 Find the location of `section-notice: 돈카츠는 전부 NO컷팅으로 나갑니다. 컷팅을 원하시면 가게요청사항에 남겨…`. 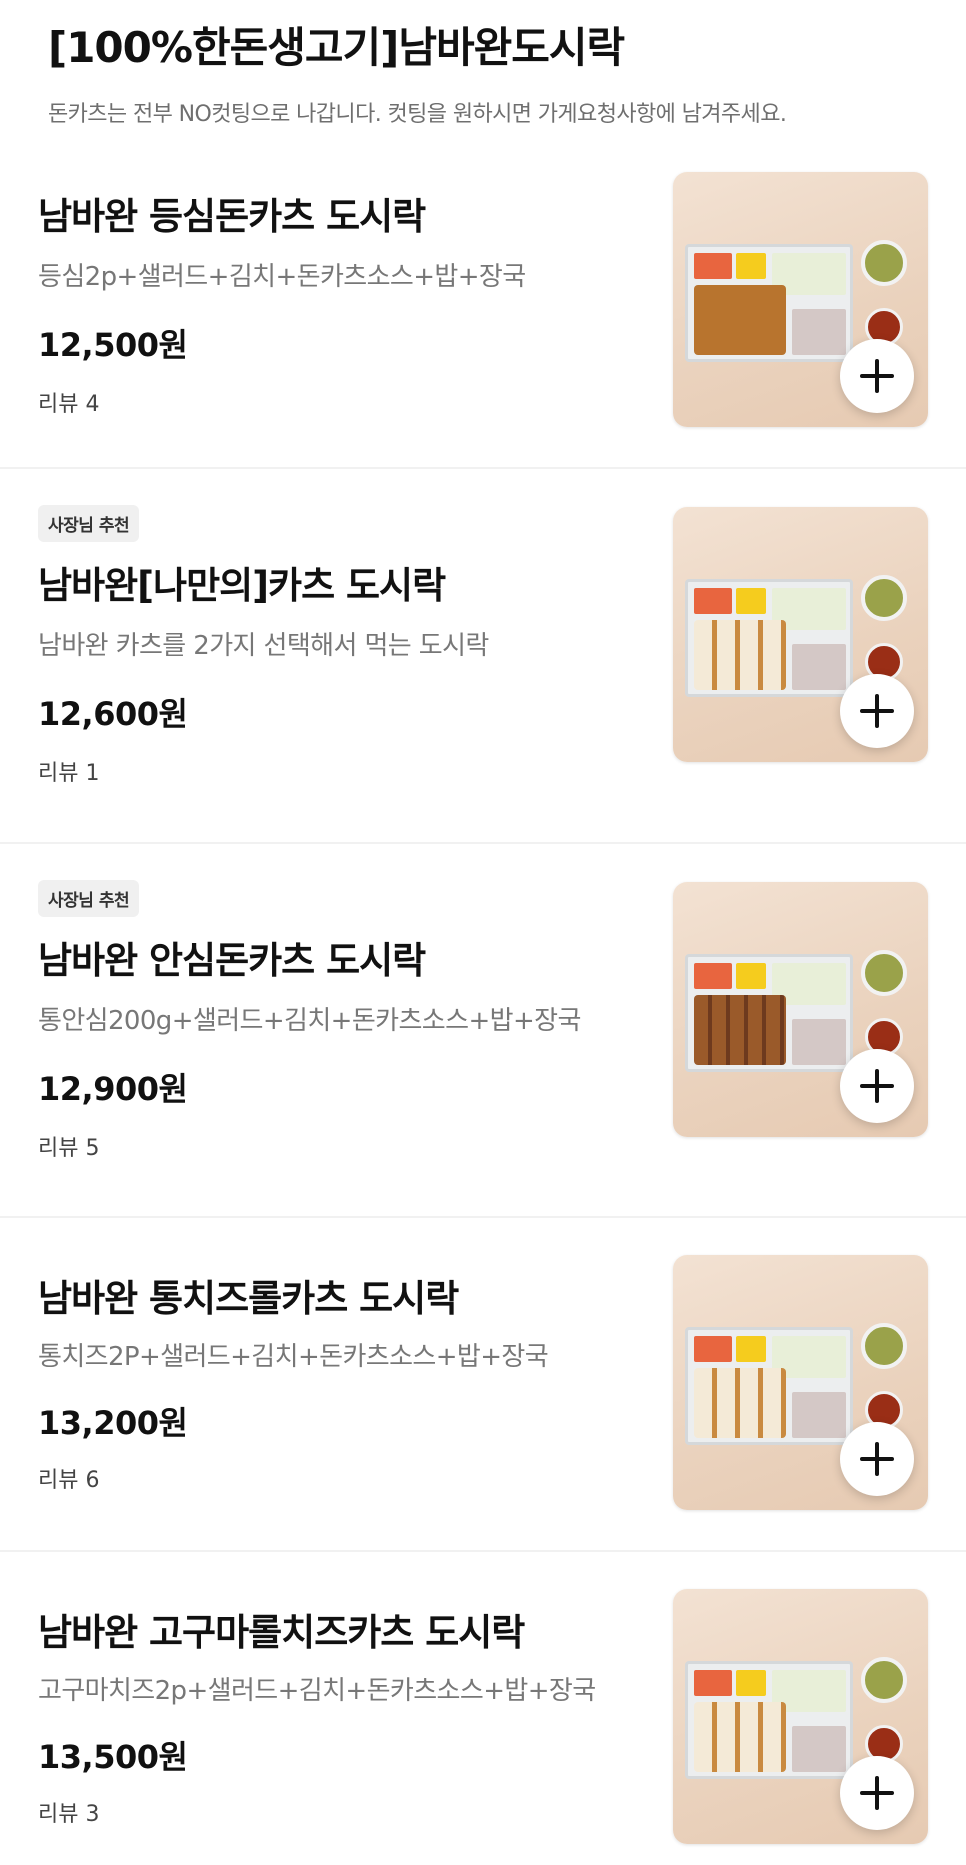

section-notice: 돈카츠는 전부 NO컷팅으로 나갑니다. 컷팅을 원하시면 가게요청사항에 남겨… is located at coordinates (417, 114).